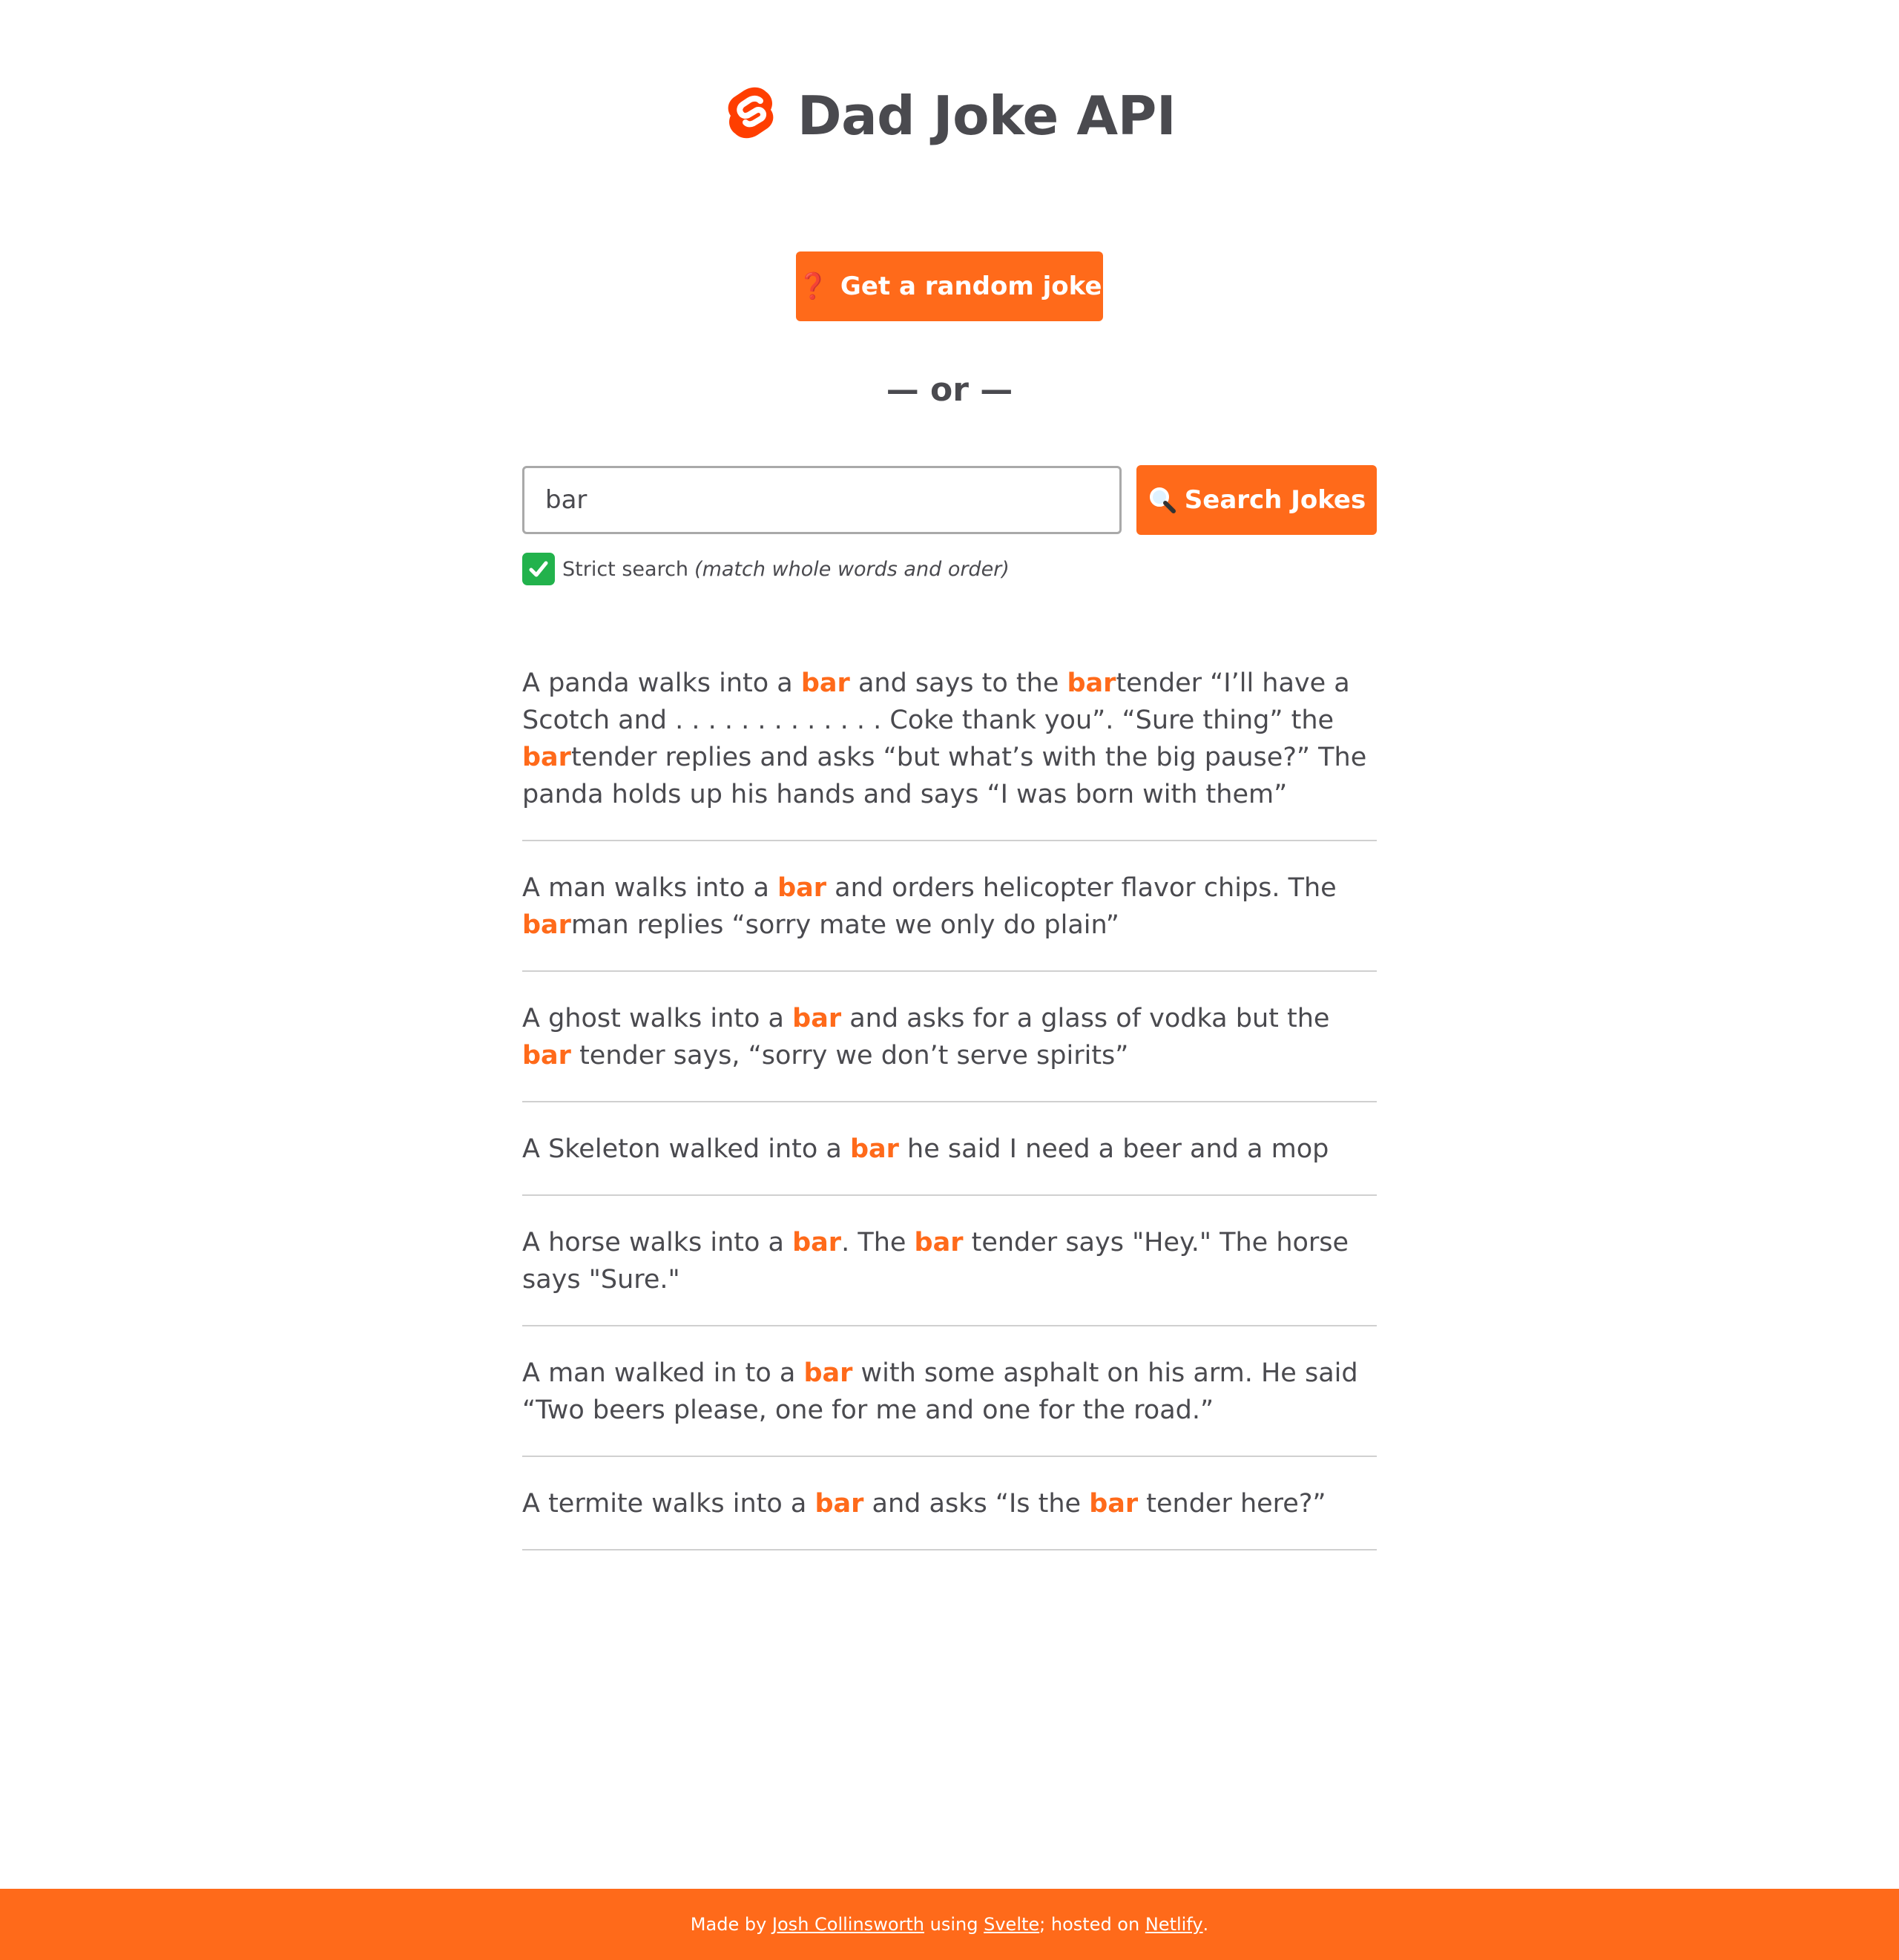 The width and height of the screenshot is (1899, 1960). What do you see at coordinates (958, 683) in the screenshot?
I see `joke-text: and says to the` at bounding box center [958, 683].